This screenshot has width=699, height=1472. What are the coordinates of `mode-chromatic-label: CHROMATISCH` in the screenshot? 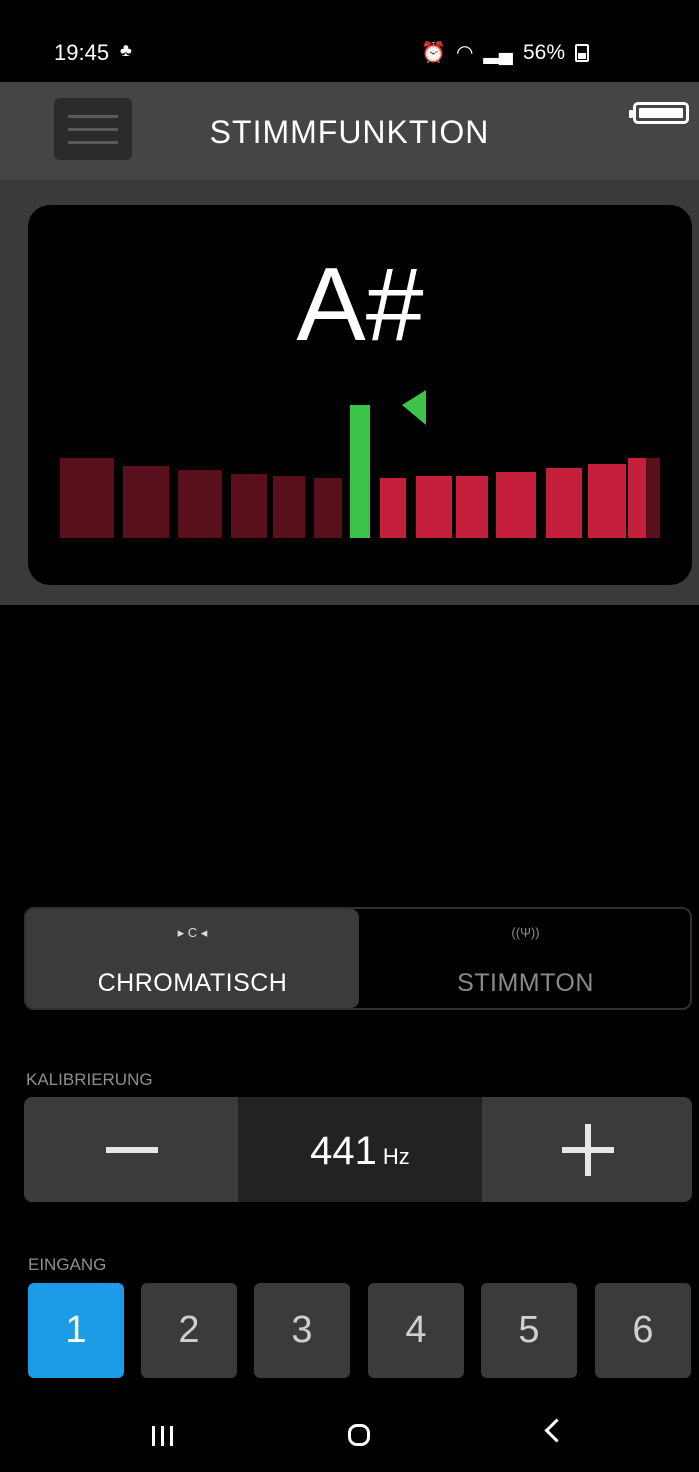 It's located at (192, 983).